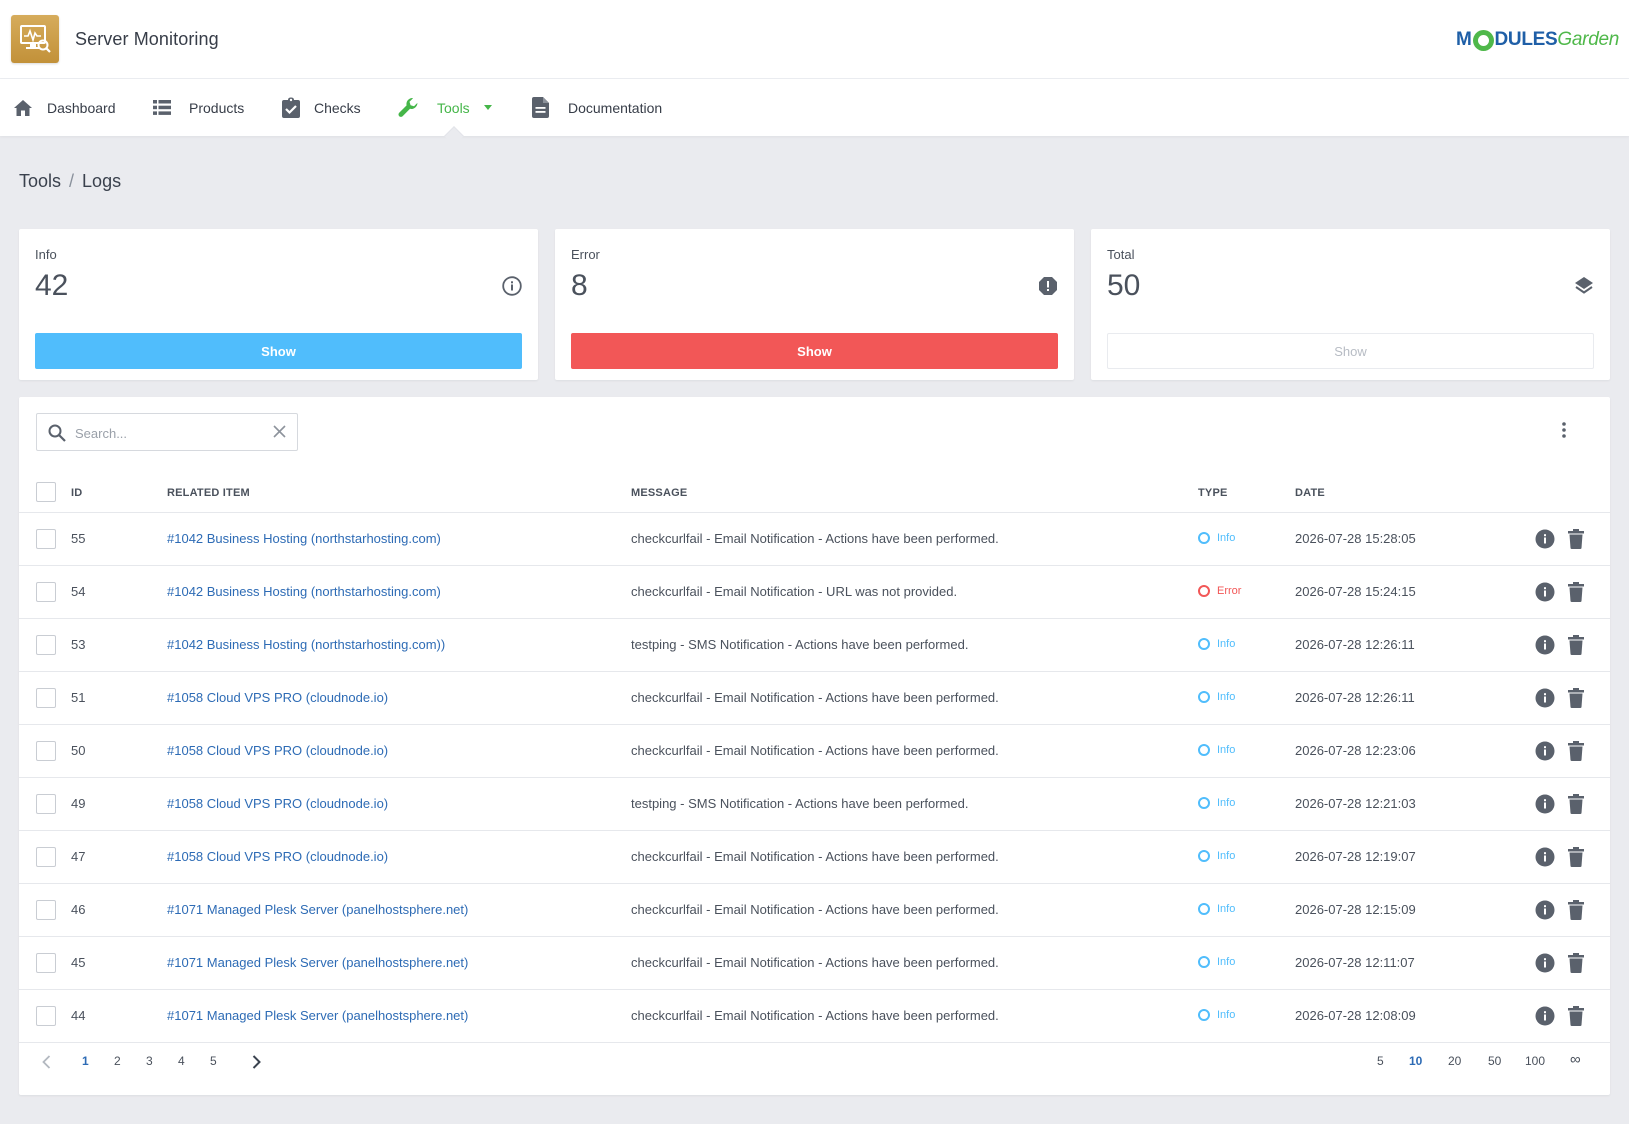 This screenshot has height=1124, width=1629. Describe the element at coordinates (181, 1061) in the screenshot. I see `page-4-button: 4` at that location.